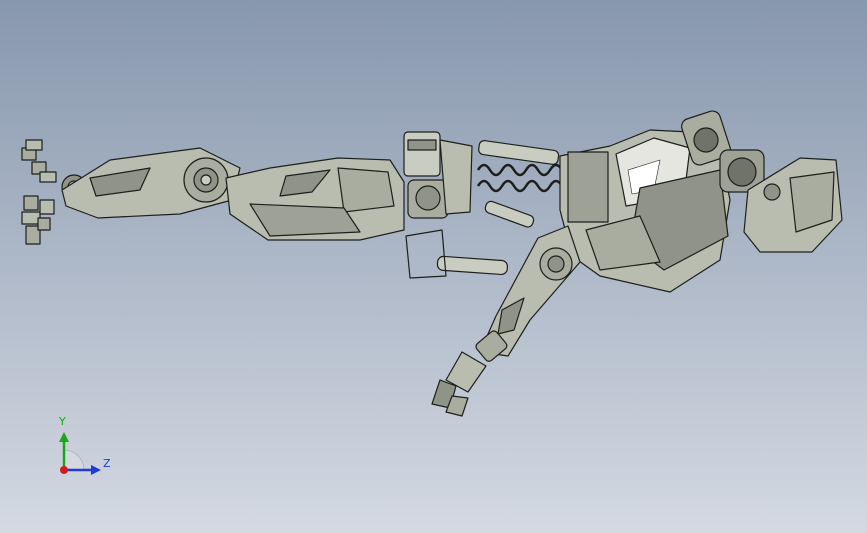 This screenshot has width=867, height=533. I want to click on left-upper-arm, so click(315, 199).